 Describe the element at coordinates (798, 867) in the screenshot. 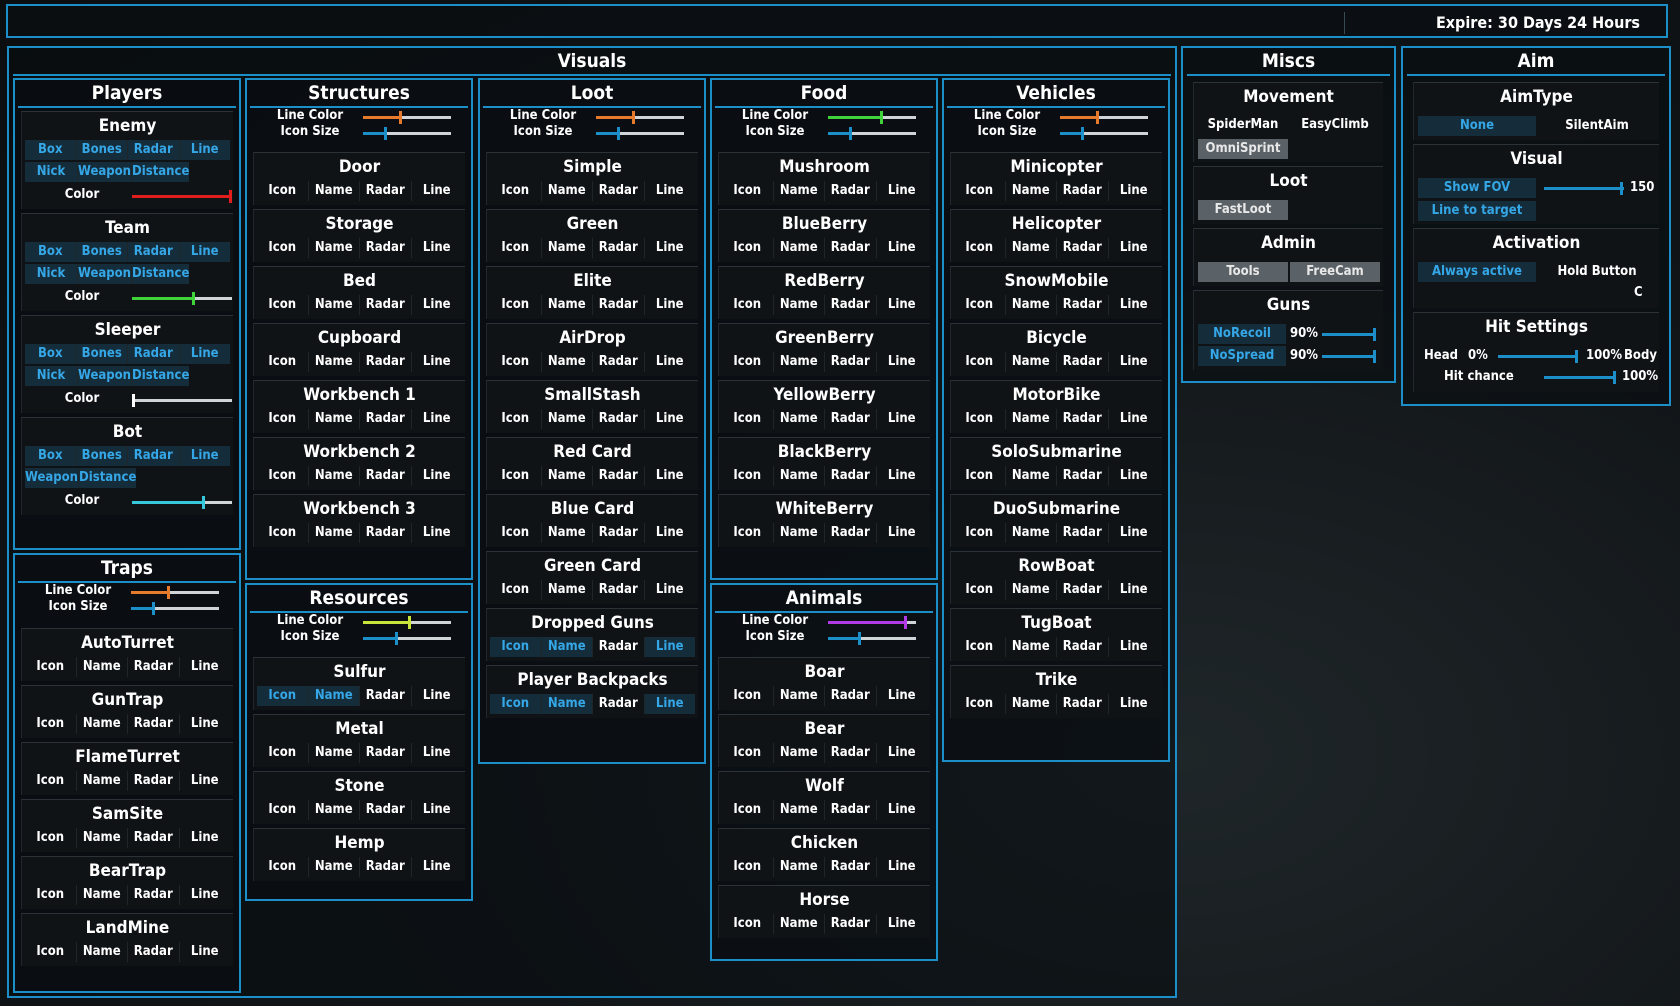

I see `chicken-name-toggle: Name` at that location.